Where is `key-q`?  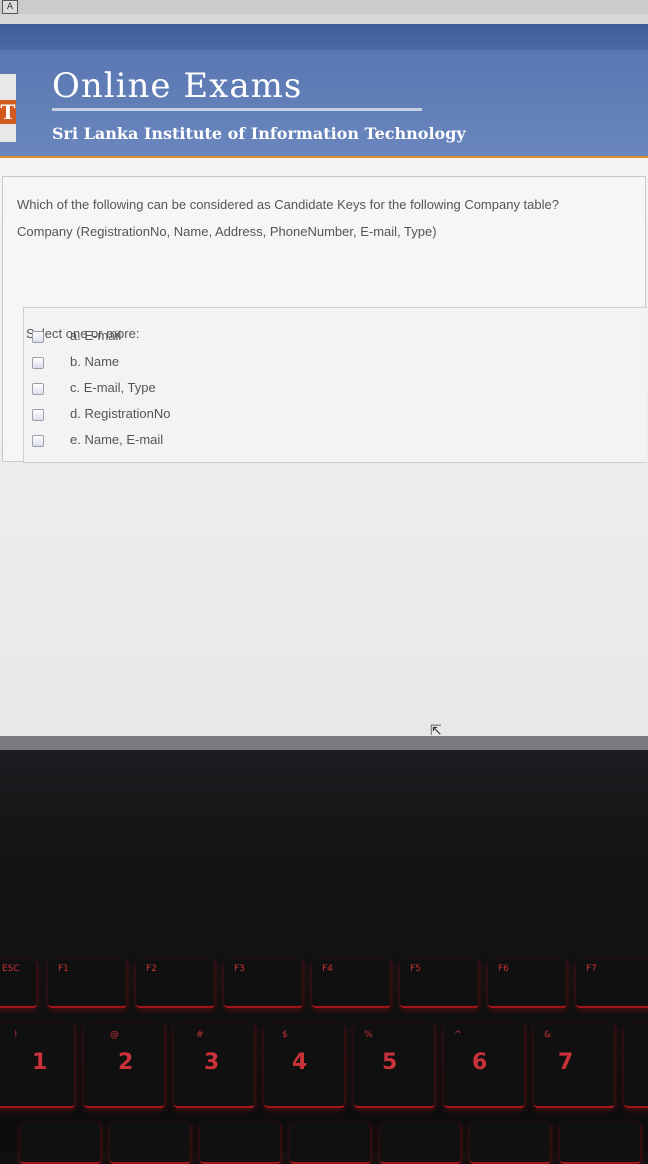
key-q is located at coordinates (60, 1143).